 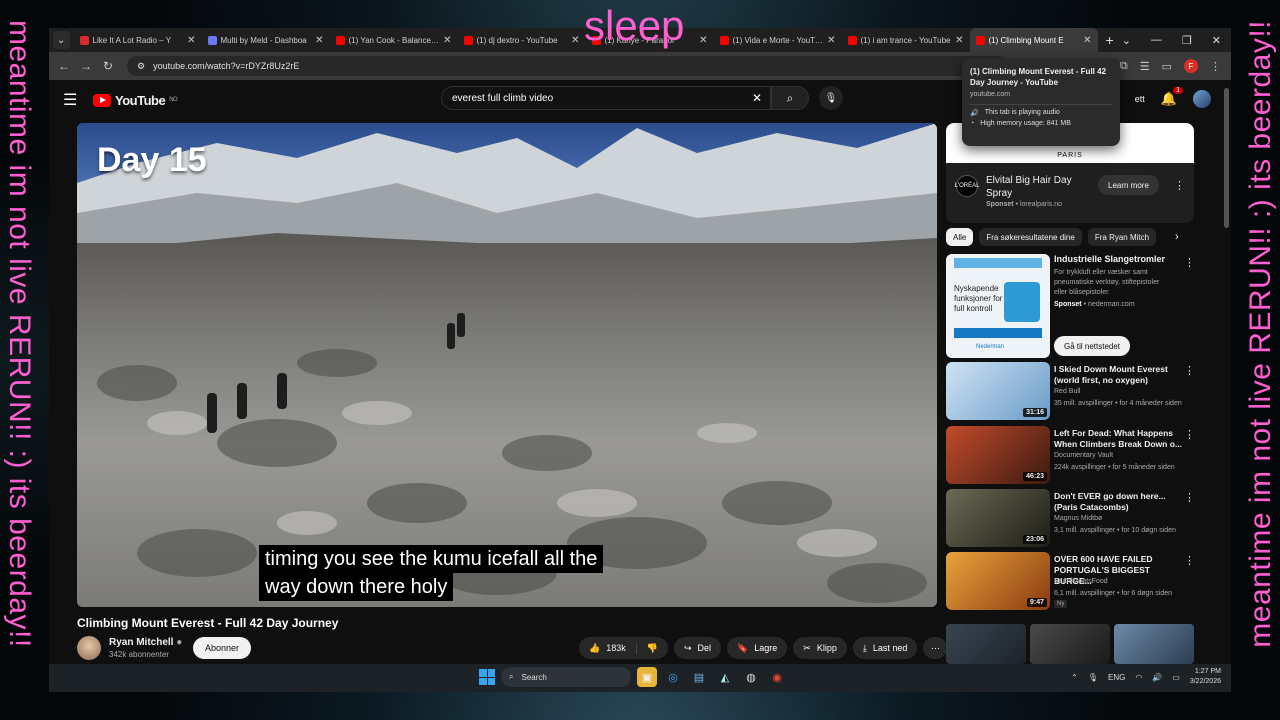 I want to click on chip-from-search: Fra søkeresultatene dine, so click(x=1030, y=237).